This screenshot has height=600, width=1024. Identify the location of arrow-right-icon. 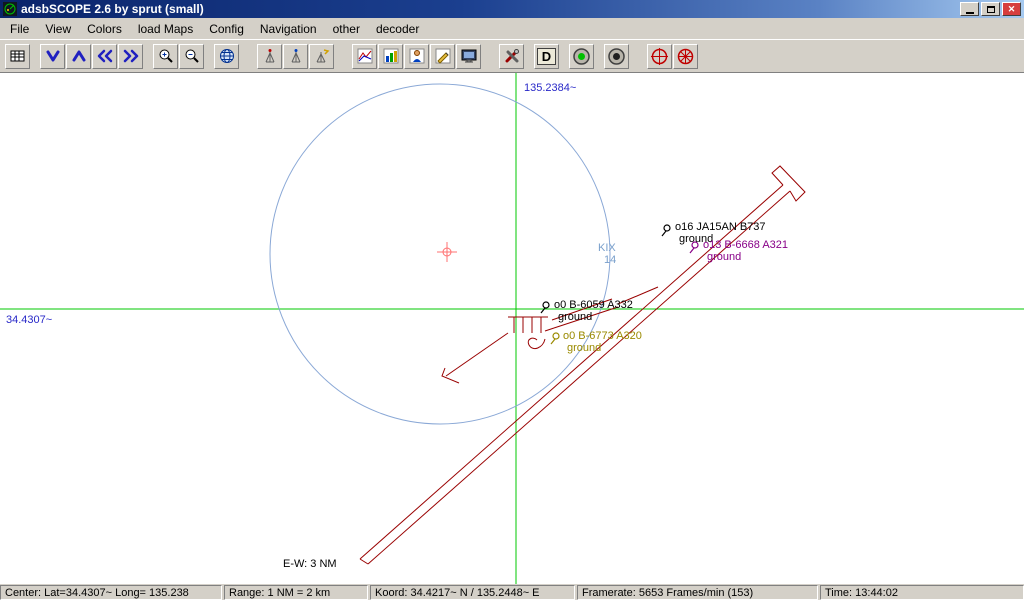
(130, 56).